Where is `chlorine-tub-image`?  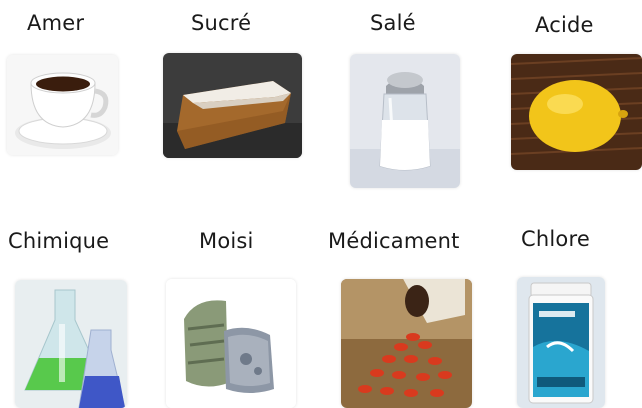 chlorine-tub-image is located at coordinates (561, 342).